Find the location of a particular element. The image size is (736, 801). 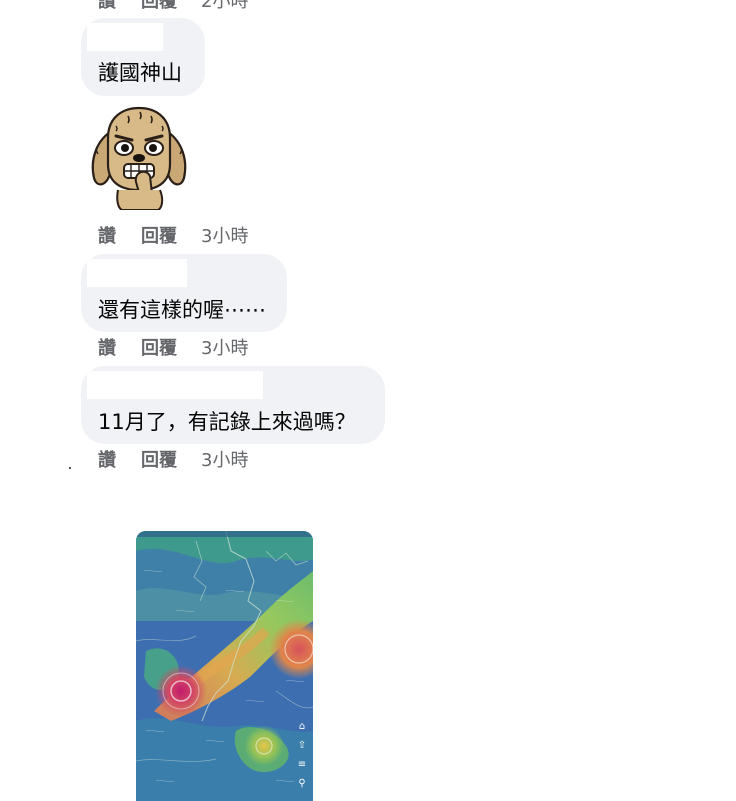

typhoon-wind-map-image is located at coordinates (224, 666).